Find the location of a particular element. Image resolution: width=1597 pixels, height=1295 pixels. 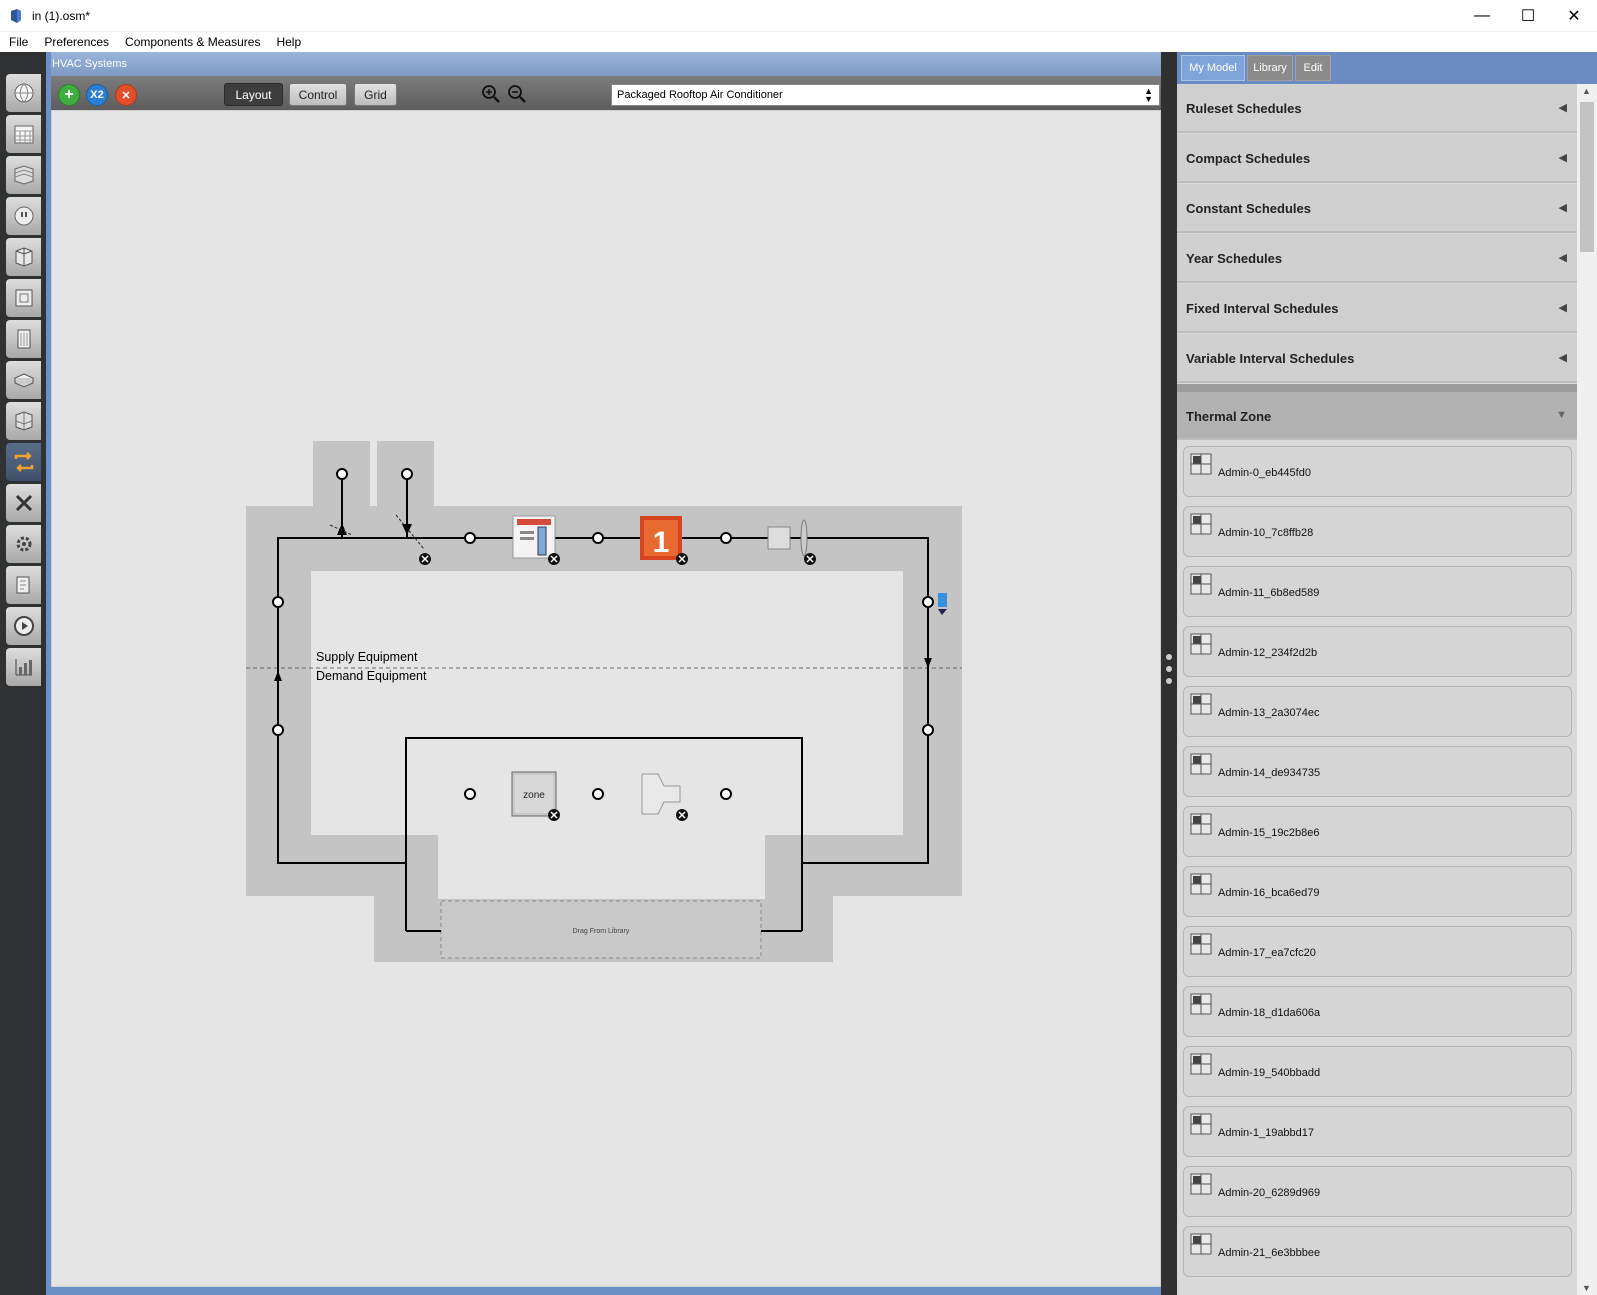

thermal-zone-header: Thermal Zone ▼ is located at coordinates (1377, 412).